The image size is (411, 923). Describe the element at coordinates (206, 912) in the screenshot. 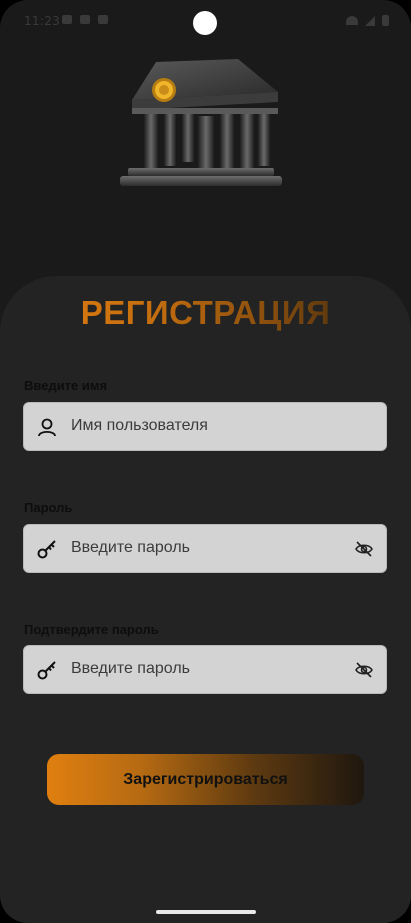

I see `home-indicator` at that location.